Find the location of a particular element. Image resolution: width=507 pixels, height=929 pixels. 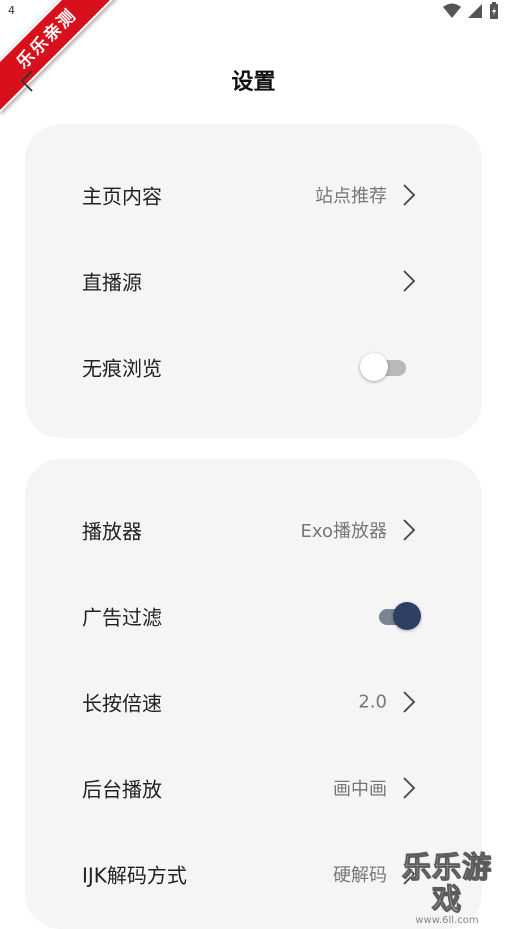

incognito-toggle is located at coordinates (385, 367).